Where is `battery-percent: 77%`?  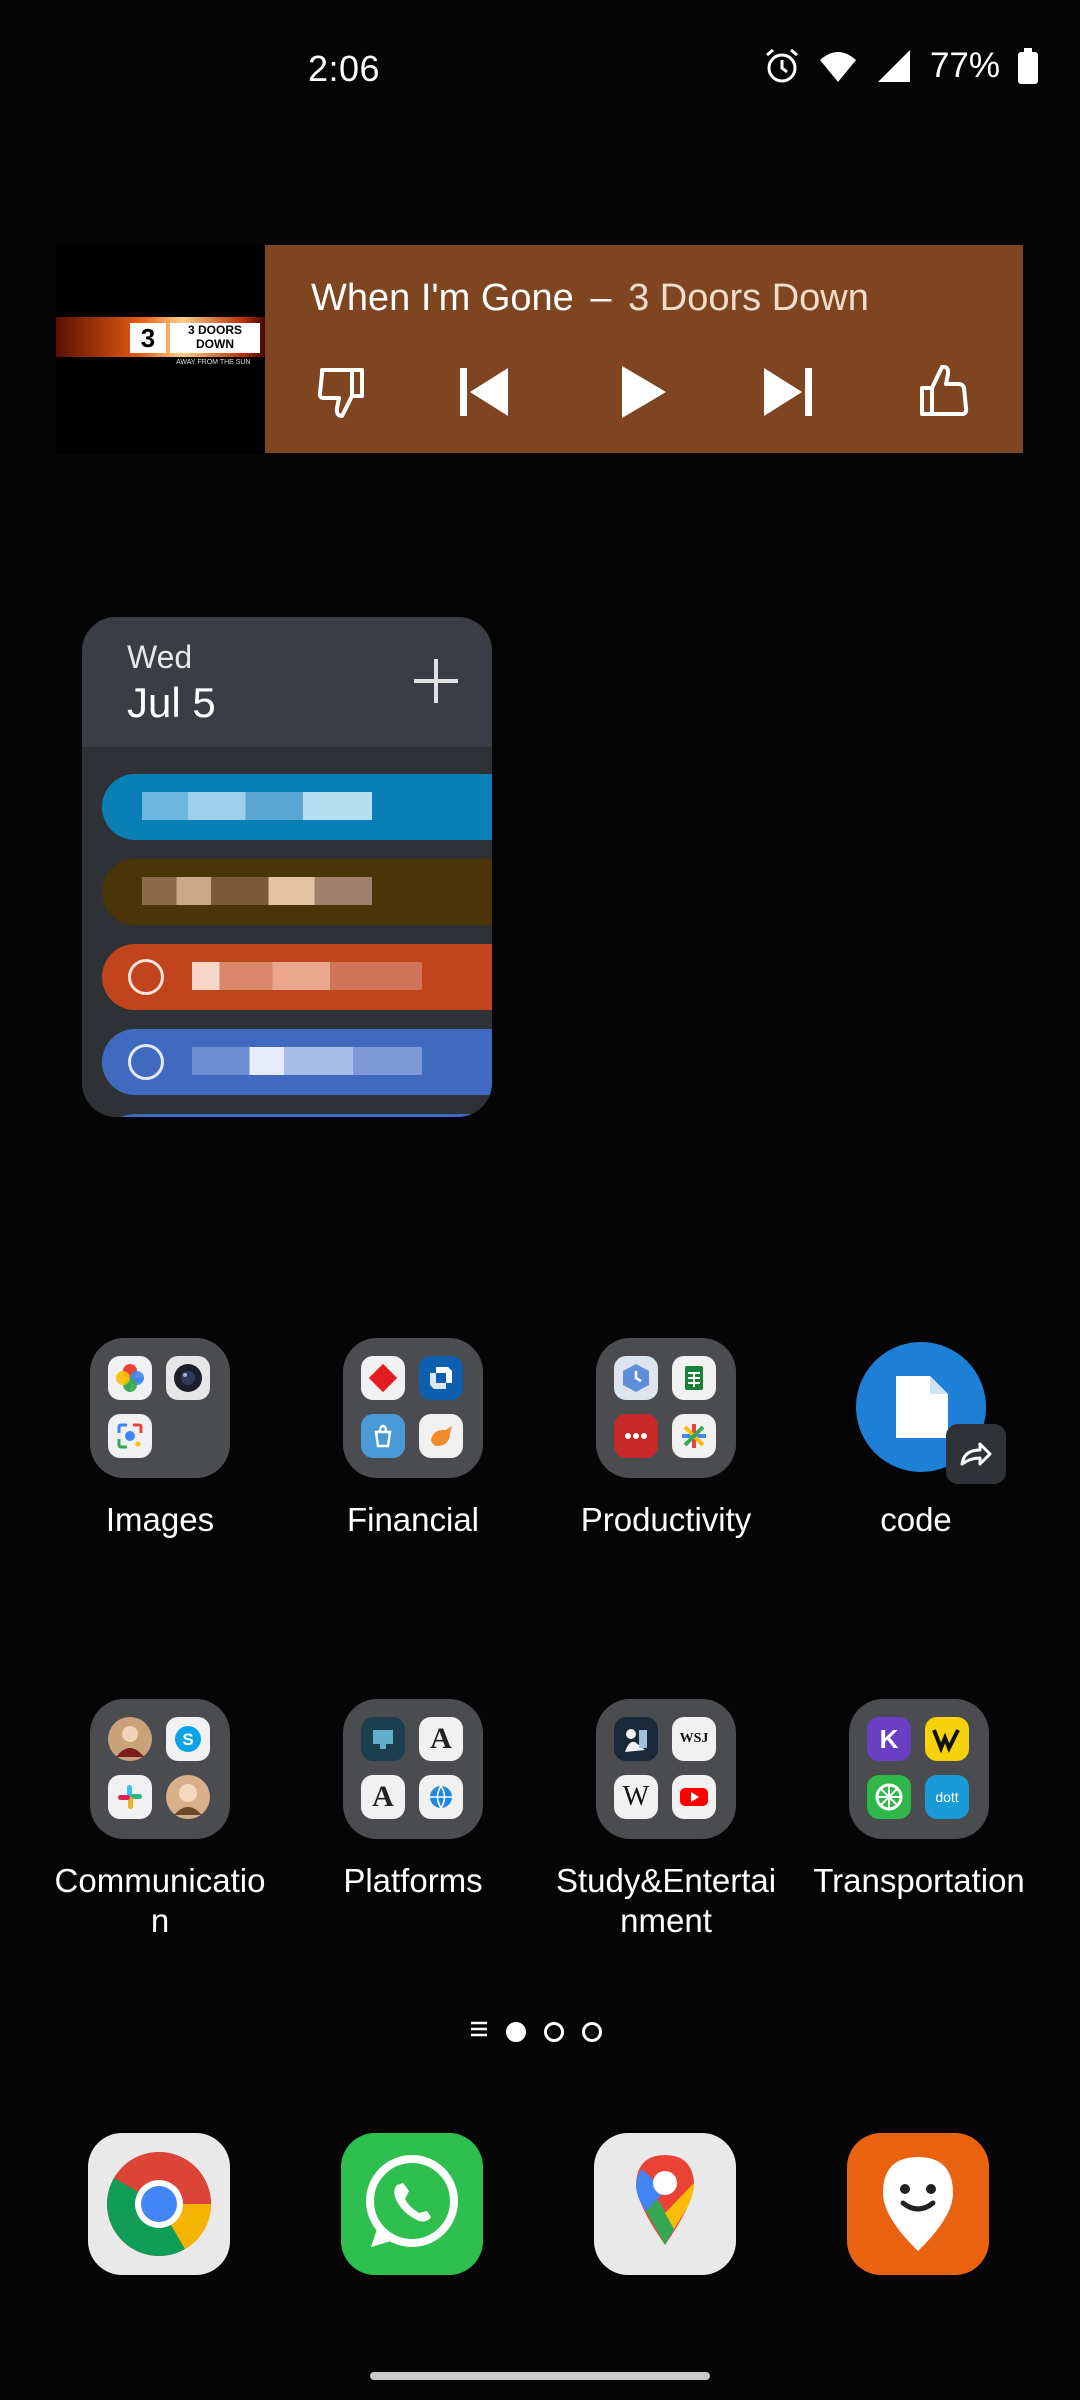 battery-percent: 77% is located at coordinates (964, 65).